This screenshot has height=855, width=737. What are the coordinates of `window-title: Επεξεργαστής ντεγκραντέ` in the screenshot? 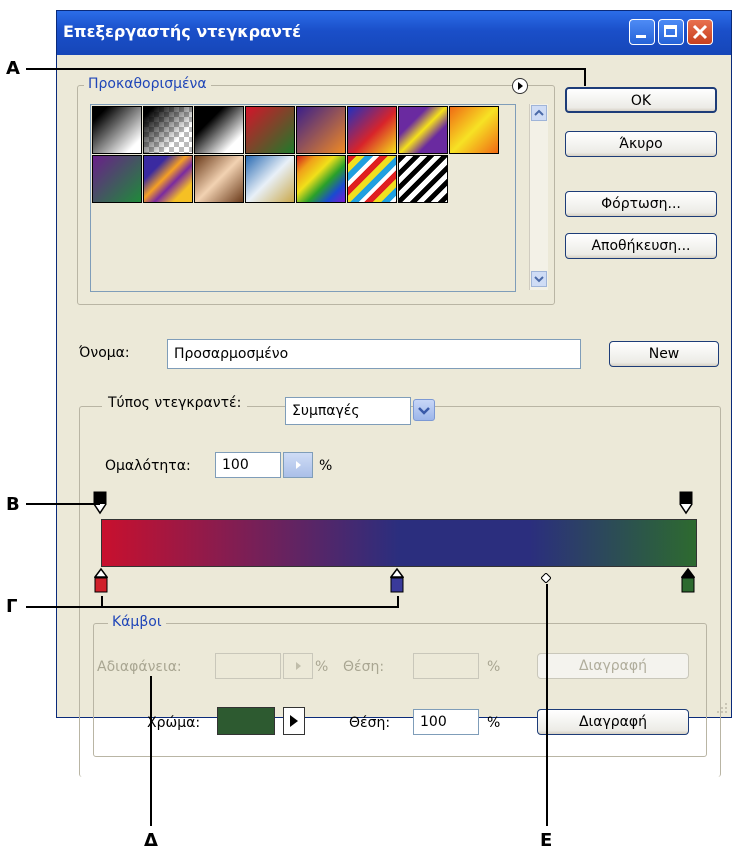 It's located at (182, 31).